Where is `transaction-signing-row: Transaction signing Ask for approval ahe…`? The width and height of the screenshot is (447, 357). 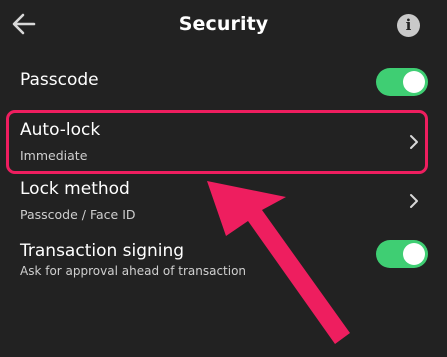 transaction-signing-row: Transaction signing Ask for approval ahe… is located at coordinates (223, 259).